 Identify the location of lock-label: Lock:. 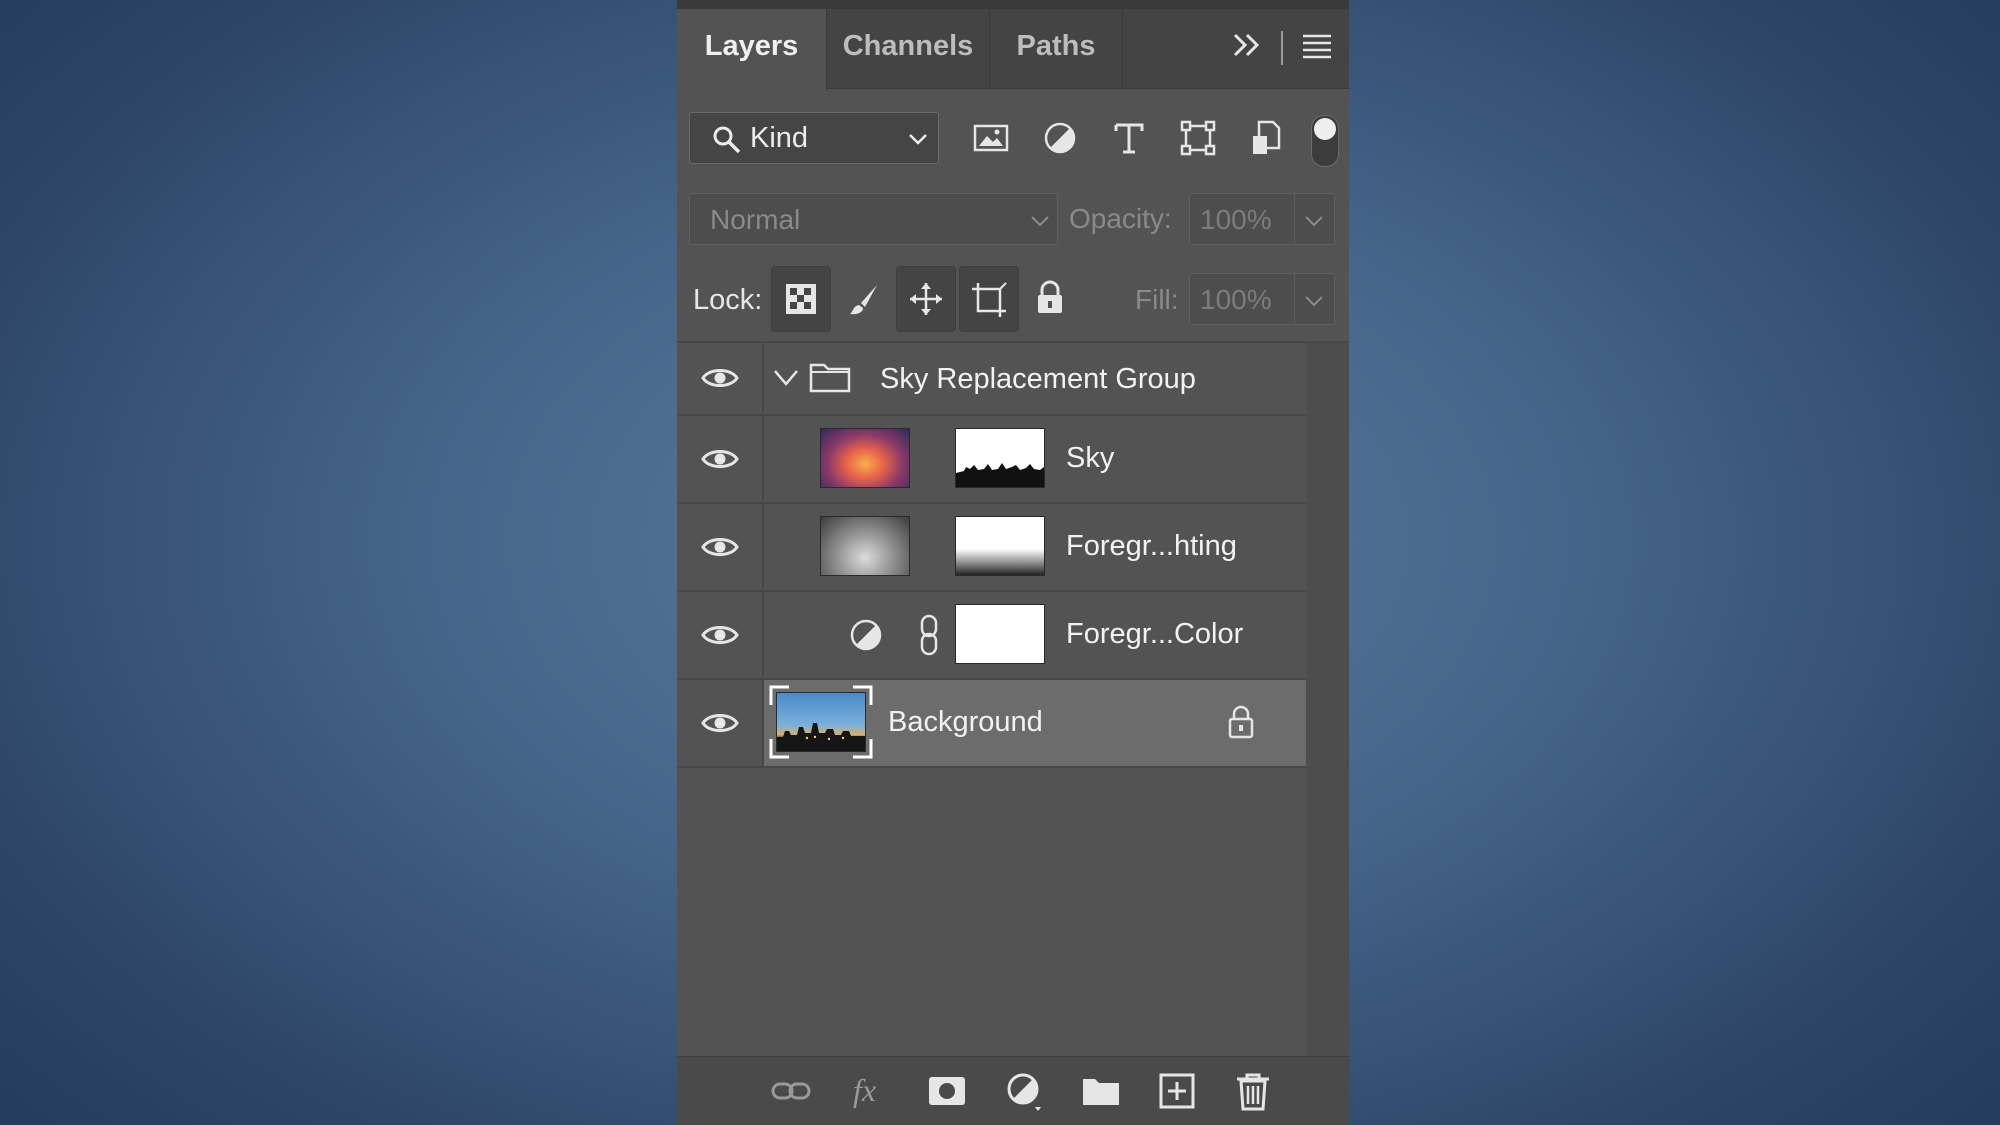
(728, 300).